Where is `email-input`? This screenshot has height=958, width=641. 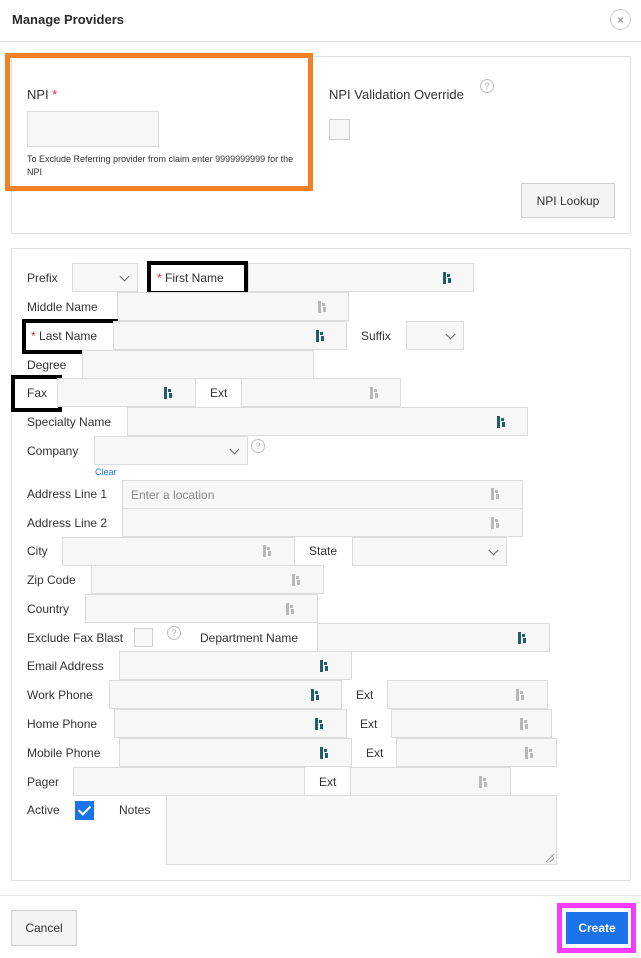
email-input is located at coordinates (235, 665).